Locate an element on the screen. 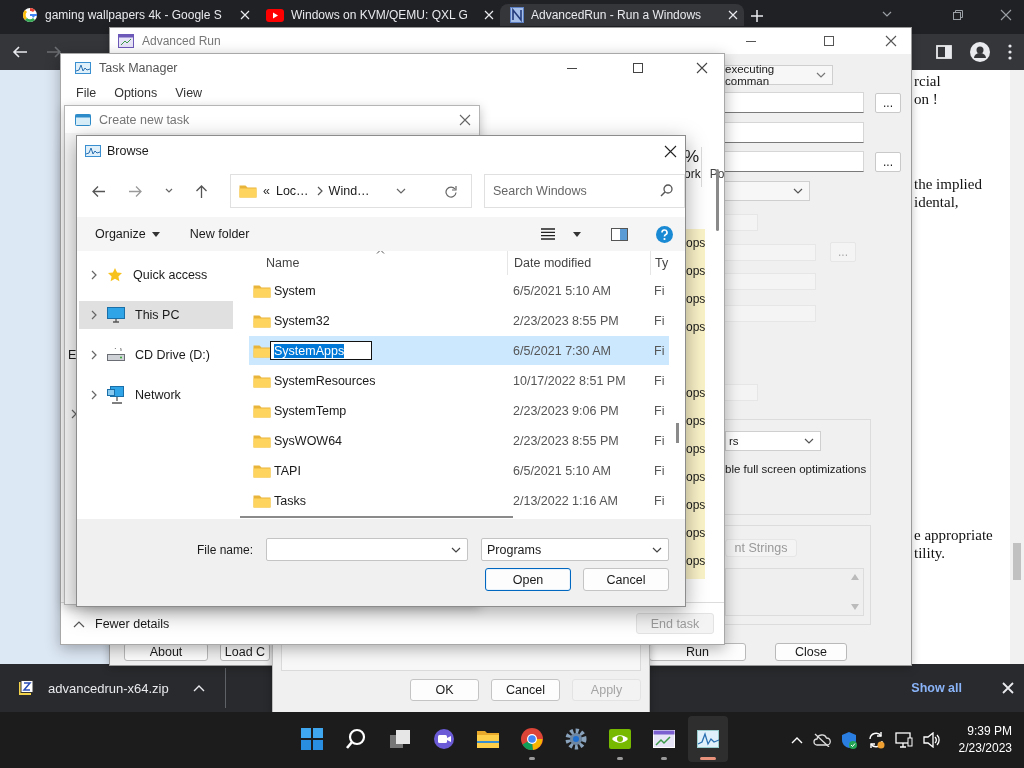 This screenshot has height=768, width=1024. clock-time: 9:39 PM is located at coordinates (985, 731).